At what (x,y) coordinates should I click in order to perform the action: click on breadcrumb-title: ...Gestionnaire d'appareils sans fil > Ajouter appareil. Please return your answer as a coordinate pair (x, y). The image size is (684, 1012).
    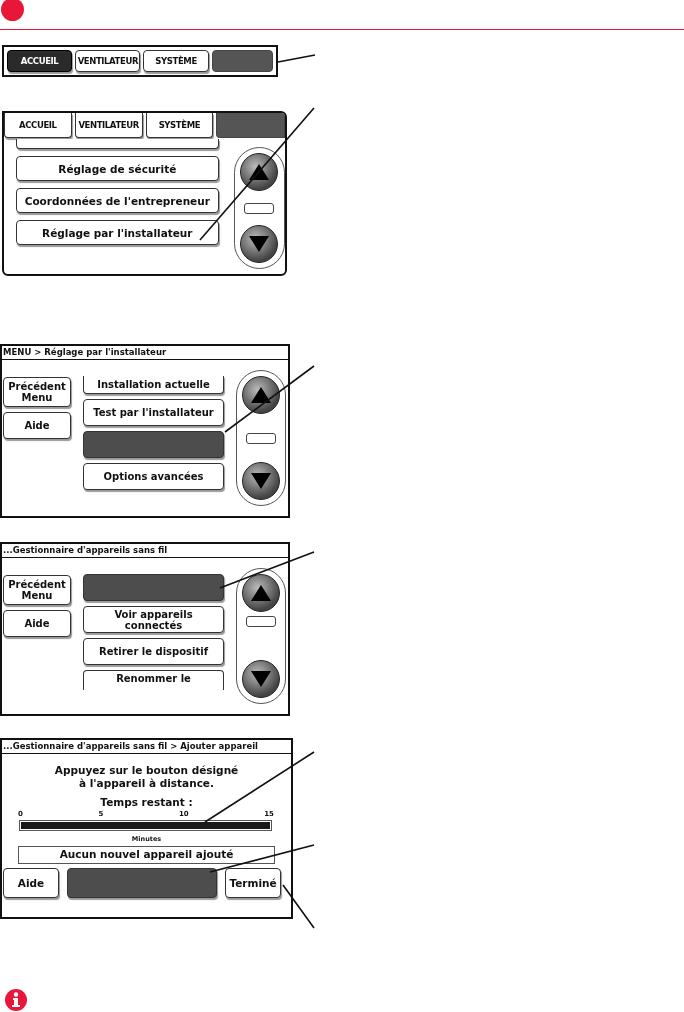
    Looking at the image, I should click on (146, 747).